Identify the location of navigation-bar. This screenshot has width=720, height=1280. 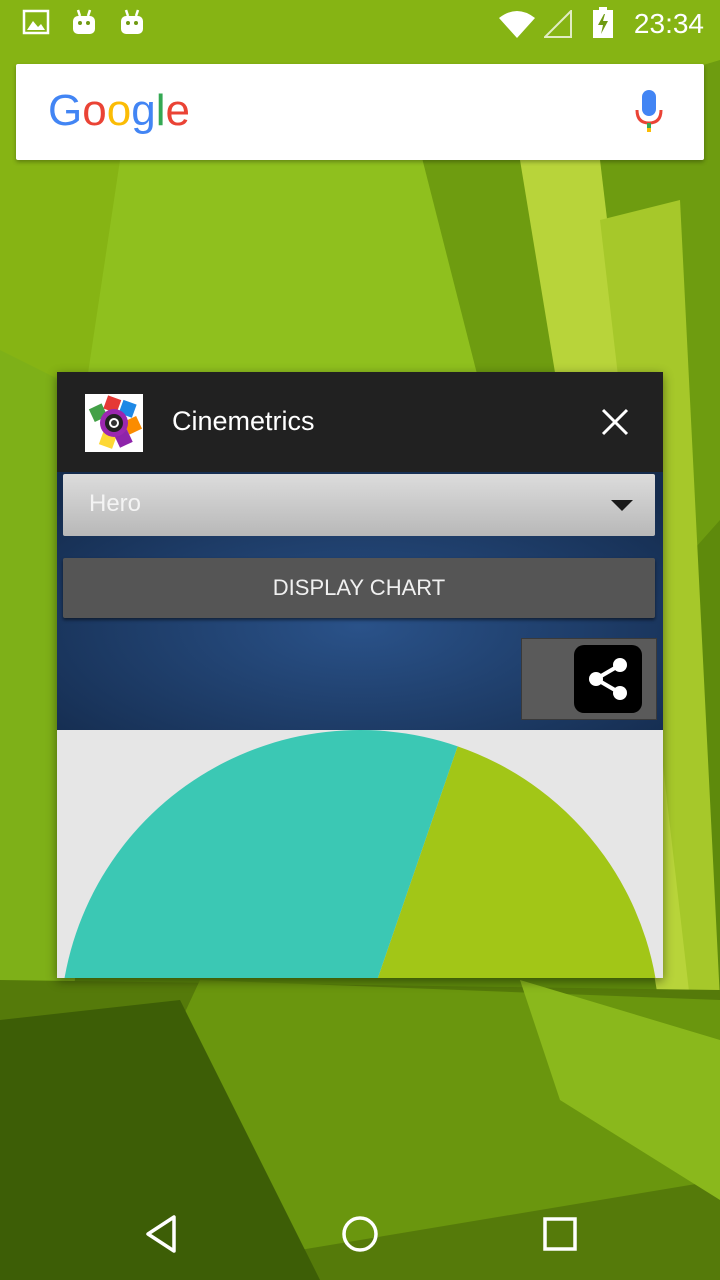
(360, 1232).